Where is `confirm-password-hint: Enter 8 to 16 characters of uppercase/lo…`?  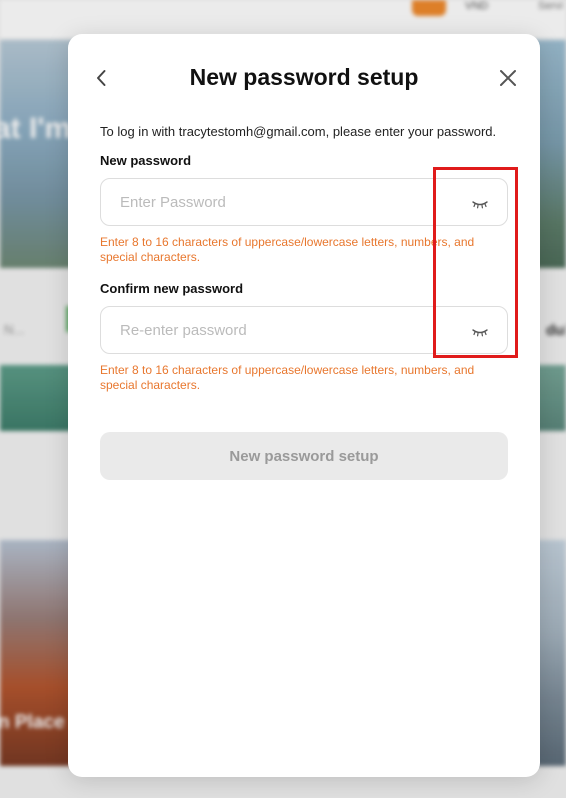
confirm-password-hint: Enter 8 to 16 characters of uppercase/lo… is located at coordinates (287, 377).